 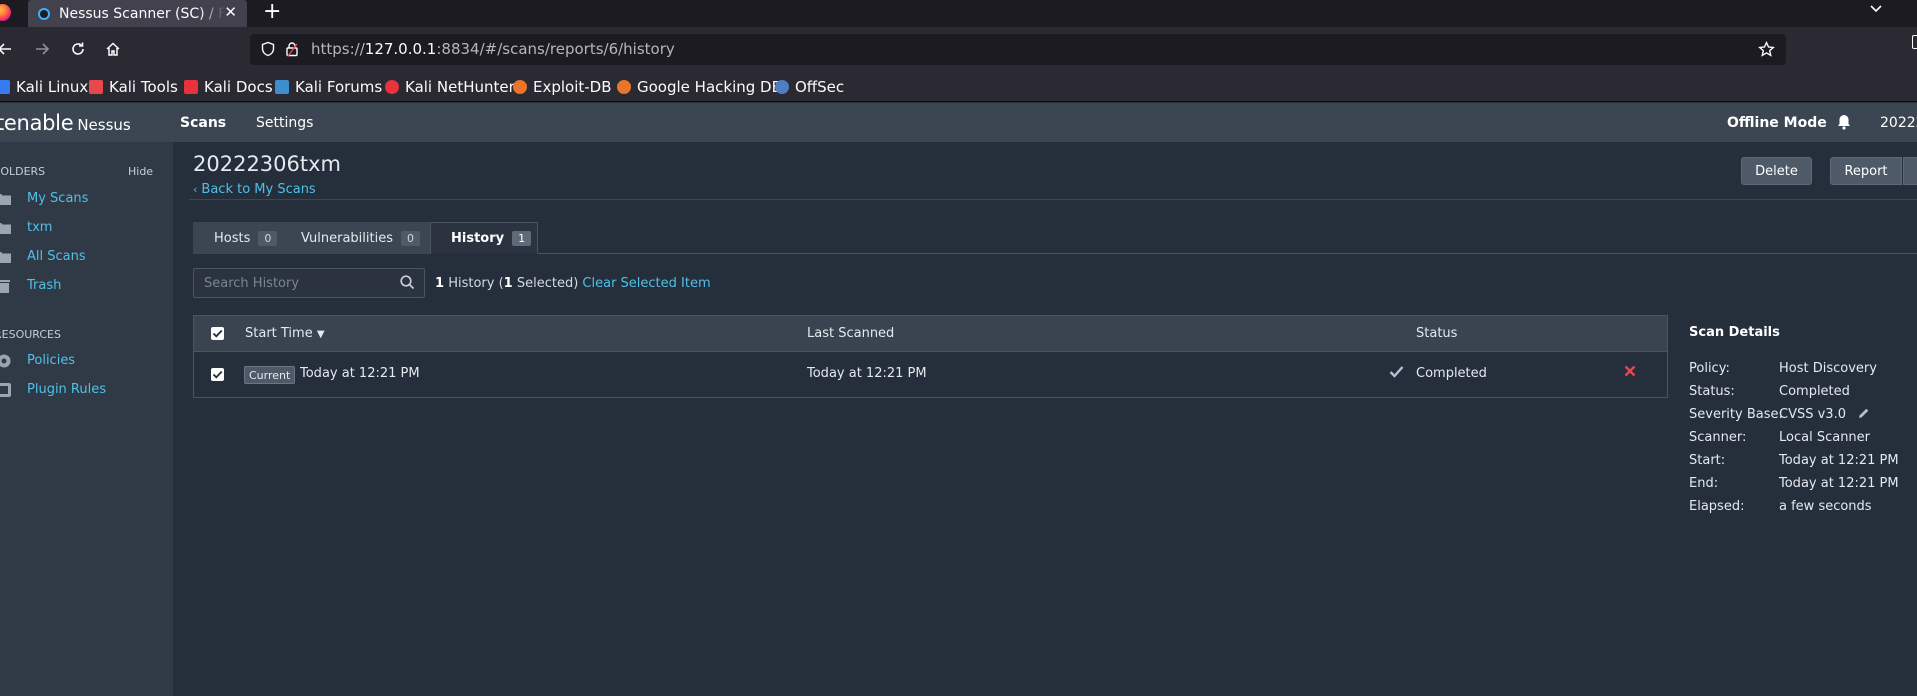 I want to click on kali-dragon-icon, so click(x=5, y=87).